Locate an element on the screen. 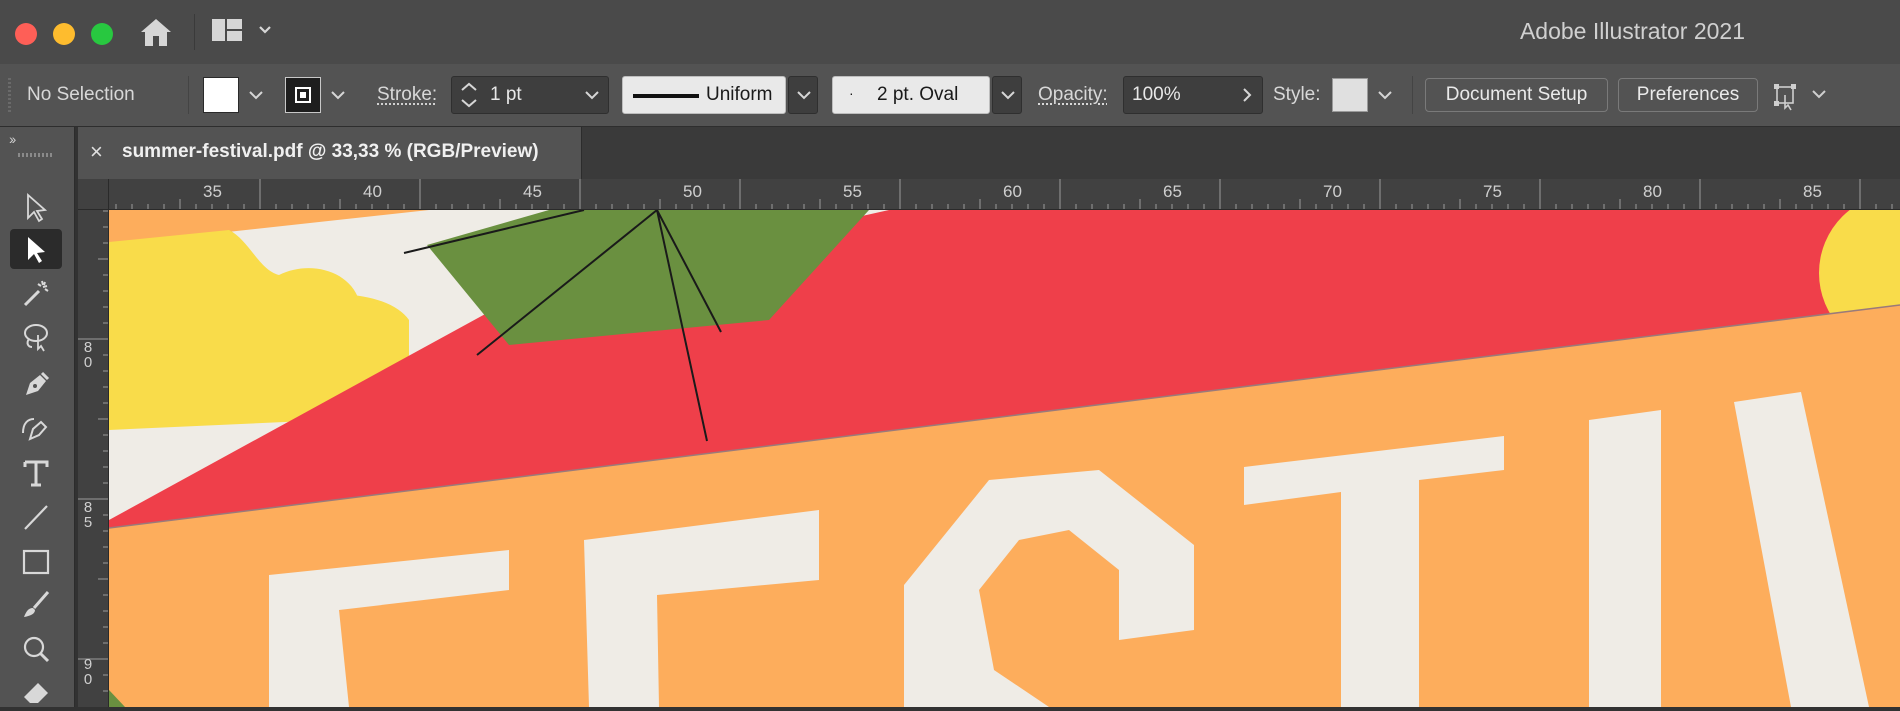 This screenshot has width=1900, height=711. type-t-icon is located at coordinates (36, 473).